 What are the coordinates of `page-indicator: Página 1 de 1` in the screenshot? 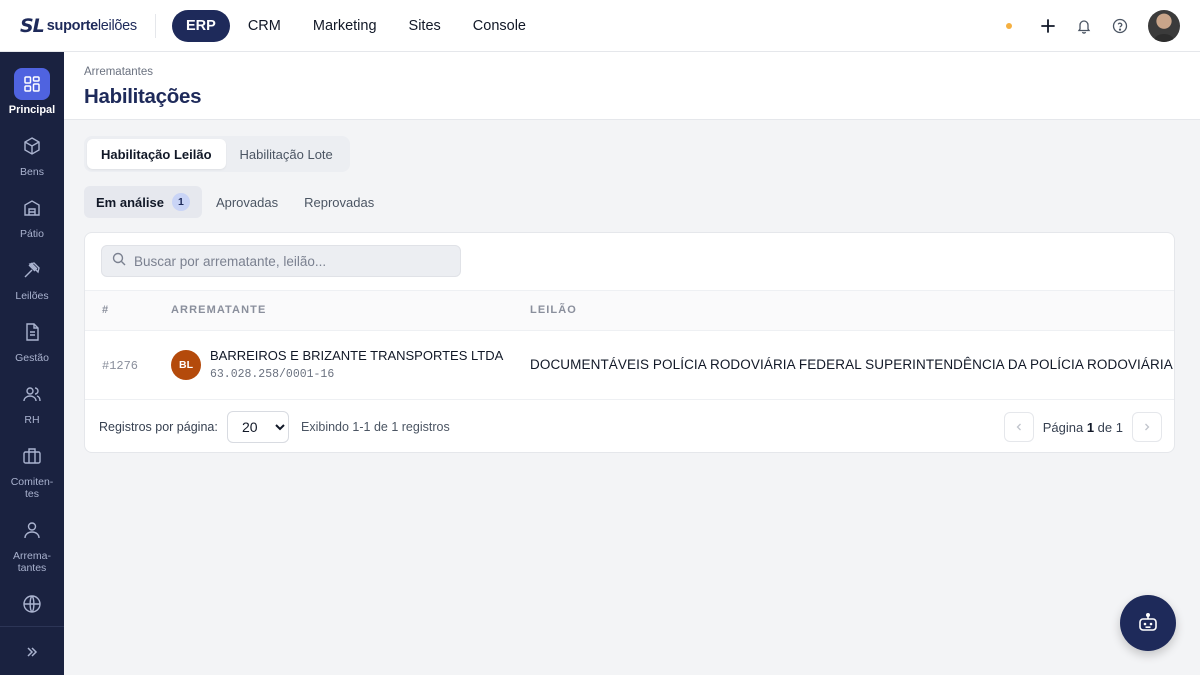 It's located at (1082, 427).